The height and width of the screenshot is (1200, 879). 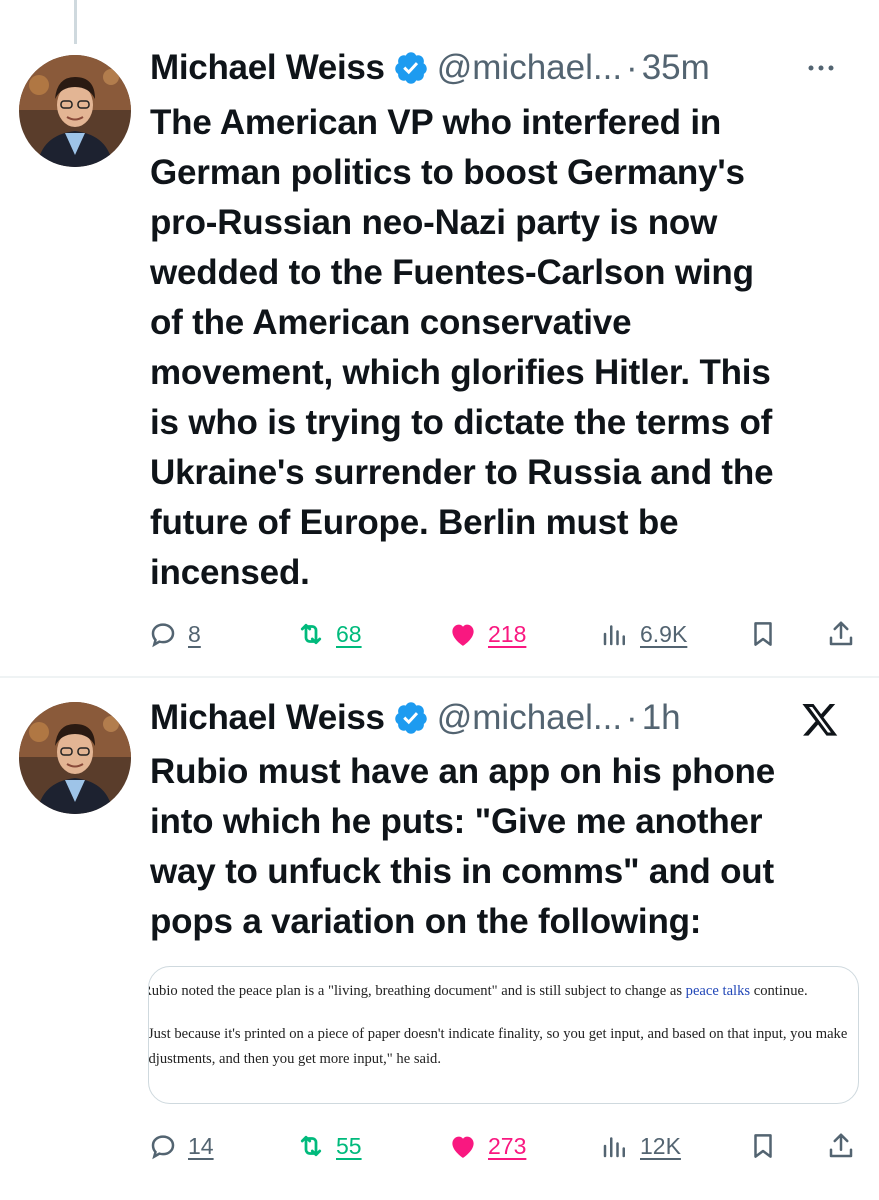 What do you see at coordinates (487, 634) in the screenshot?
I see `like-button: 218` at bounding box center [487, 634].